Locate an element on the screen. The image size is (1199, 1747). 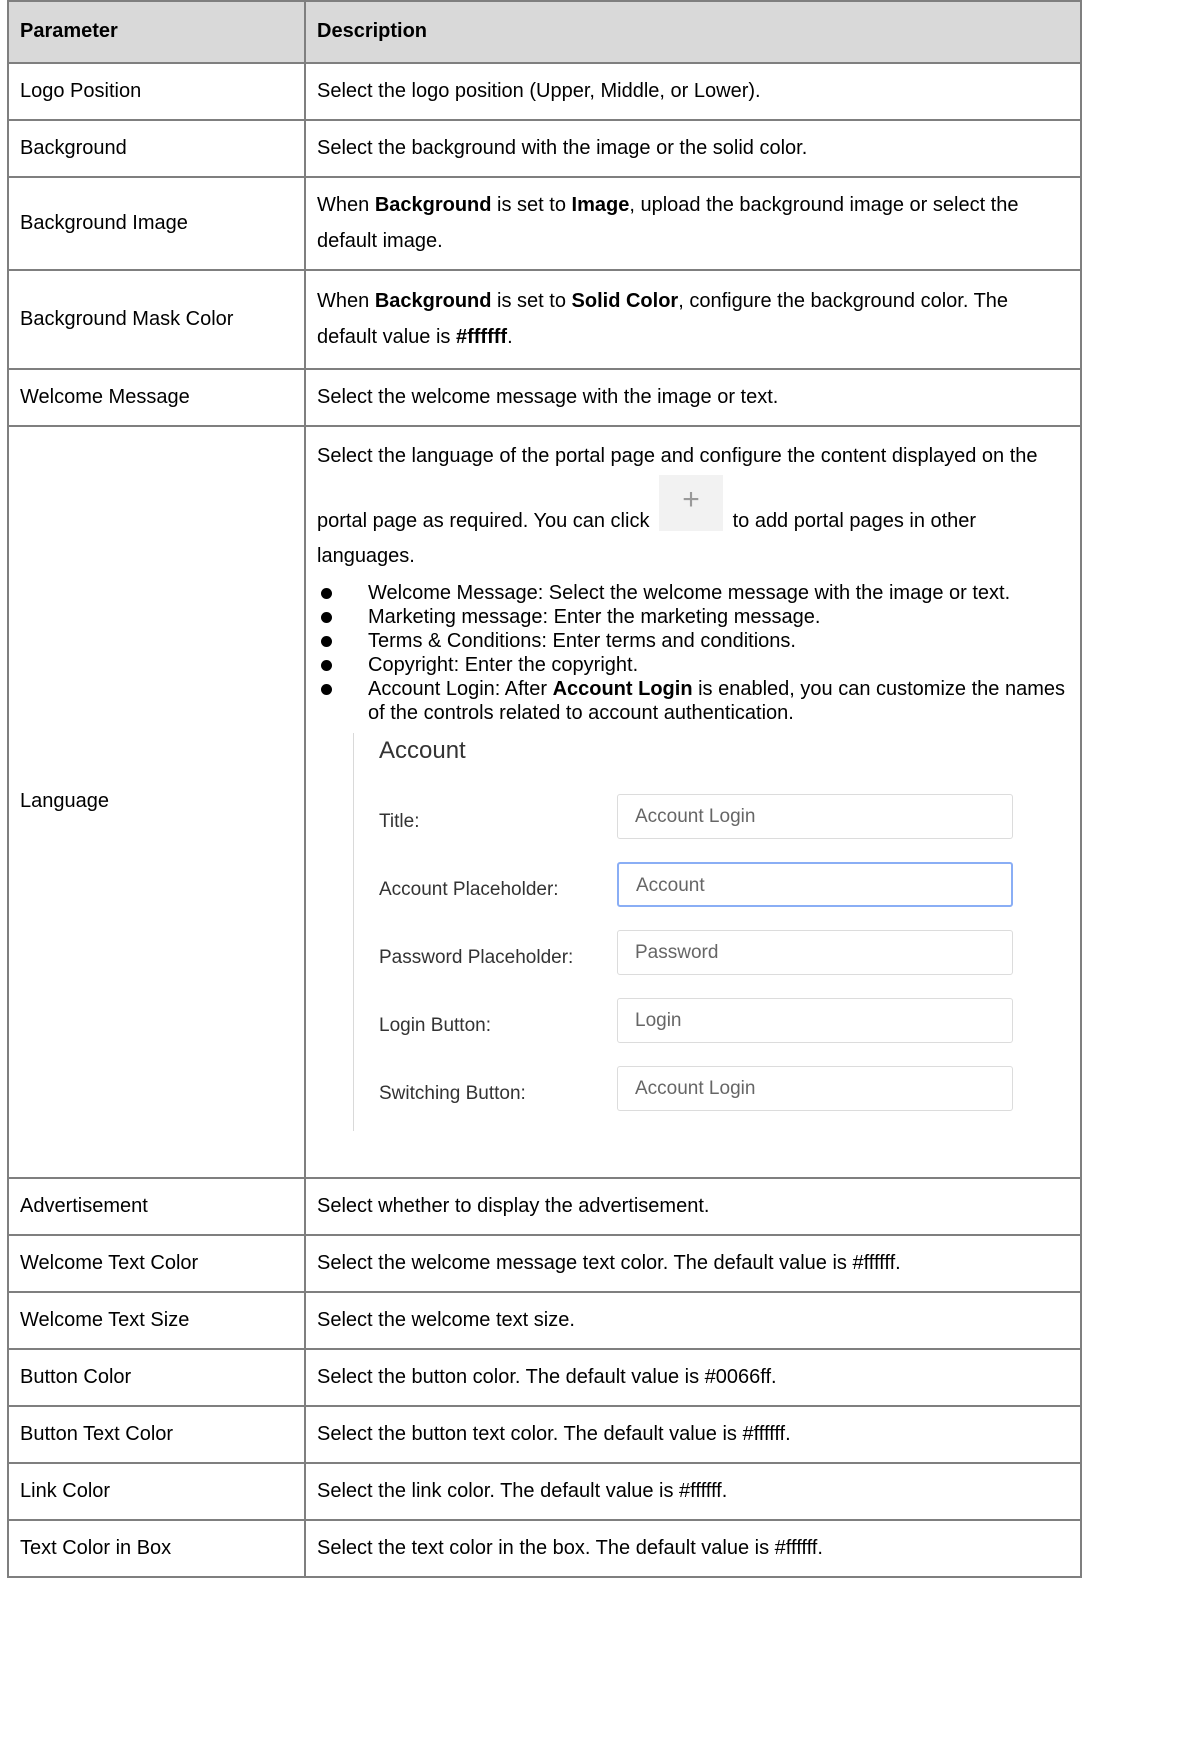
account-field-row: Login Button: Login is located at coordinates (724, 1021).